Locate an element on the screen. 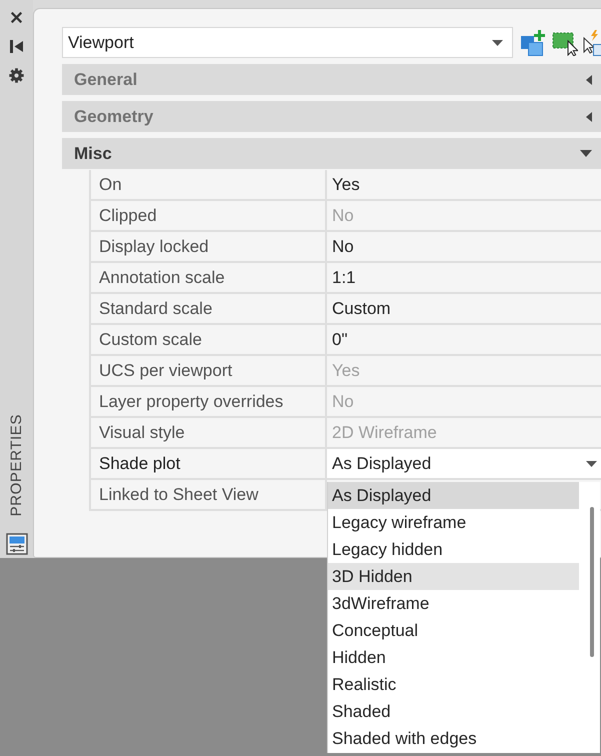 This screenshot has width=601, height=756. property-value: Yes is located at coordinates (464, 185).